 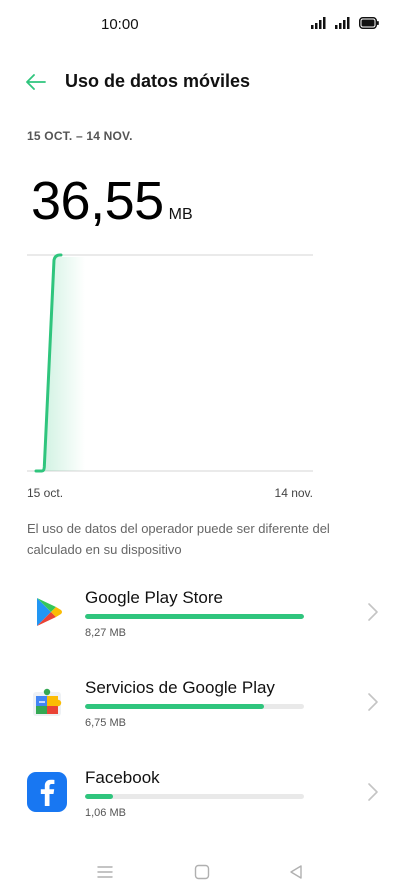 I want to click on app-name: Google Play Store, so click(x=154, y=597).